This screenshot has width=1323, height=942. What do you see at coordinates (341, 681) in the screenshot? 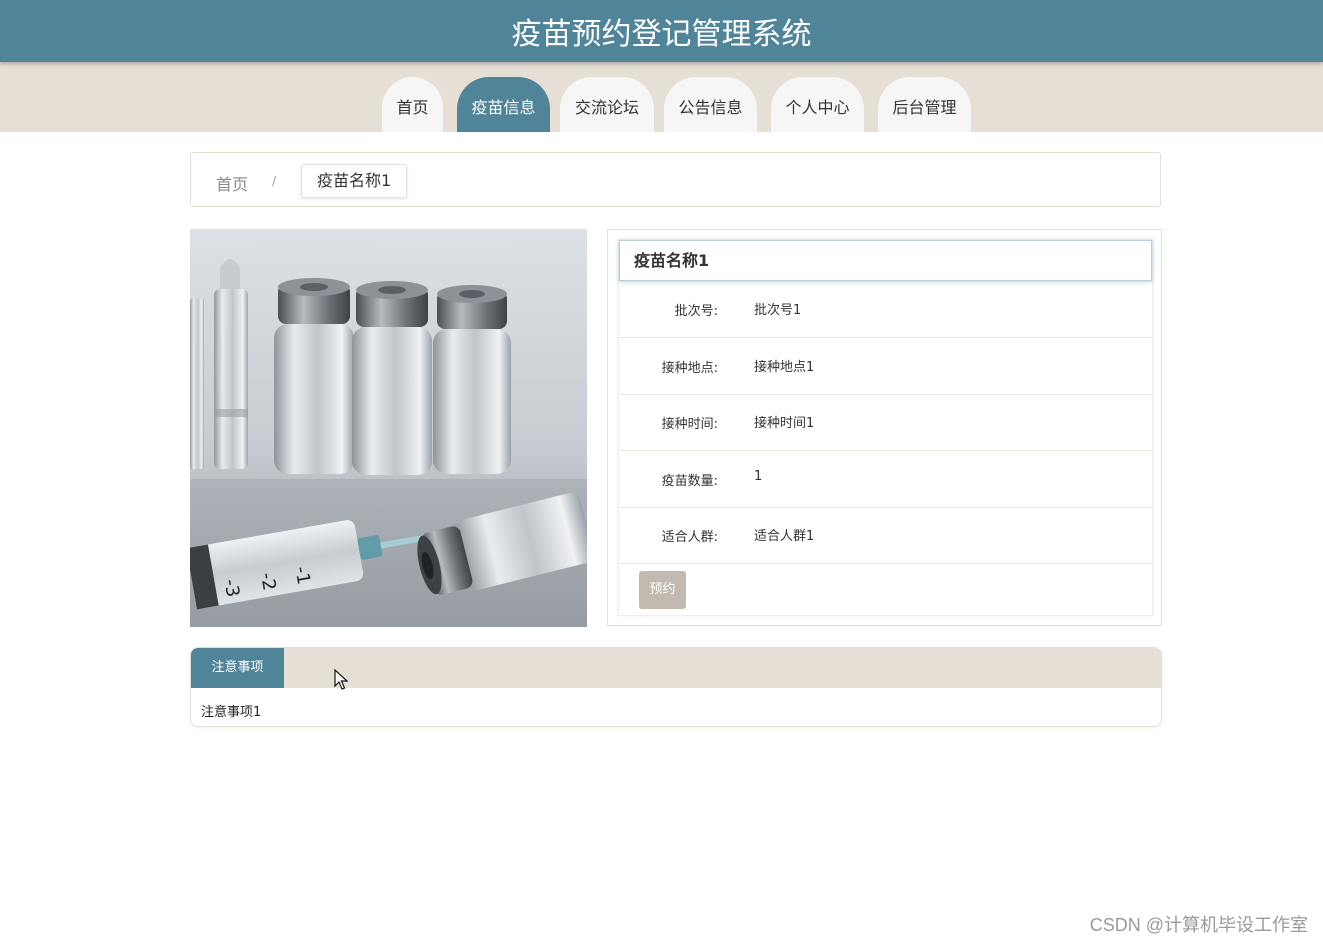
I see `mouse-cursor-icon` at bounding box center [341, 681].